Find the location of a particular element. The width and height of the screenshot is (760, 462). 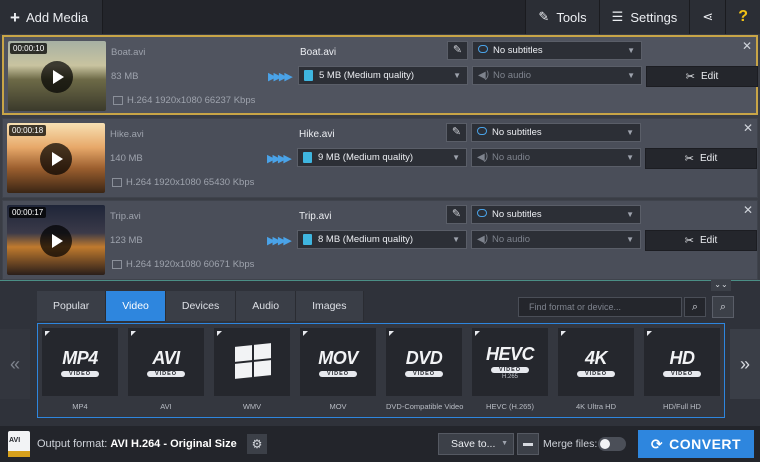

format-tabs: Popular Video Devices Audio Images is located at coordinates (200, 306).